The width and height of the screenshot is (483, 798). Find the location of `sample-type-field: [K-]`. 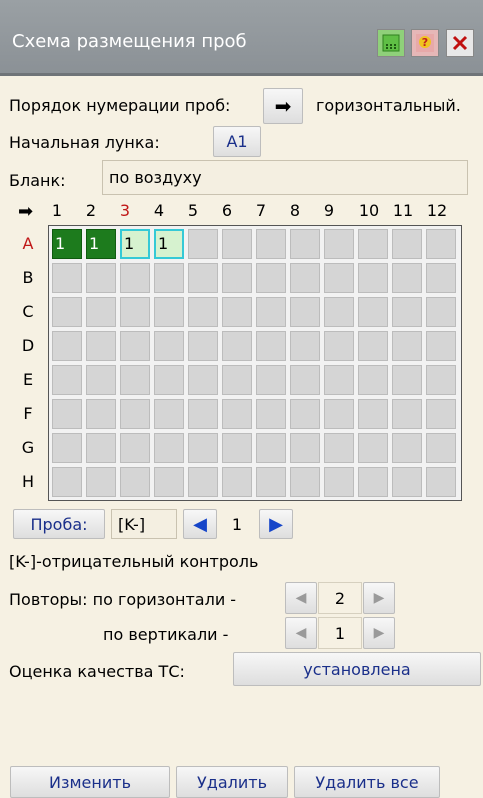

sample-type-field: [K-] is located at coordinates (144, 524).